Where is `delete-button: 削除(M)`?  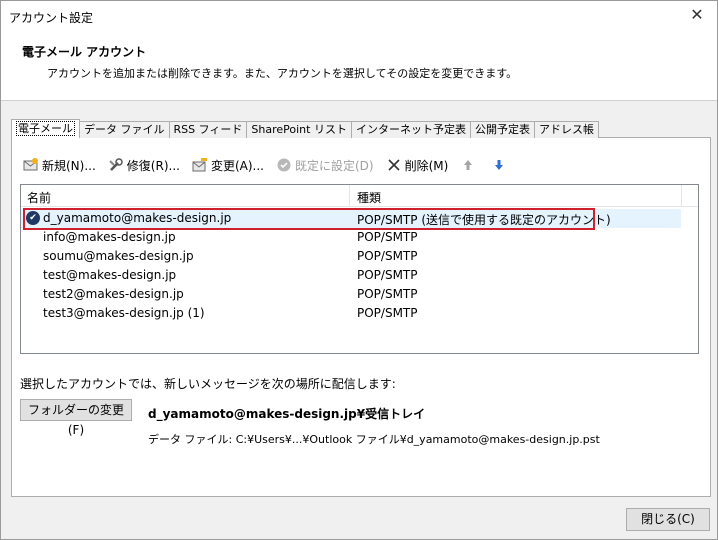 delete-button: 削除(M) is located at coordinates (417, 165).